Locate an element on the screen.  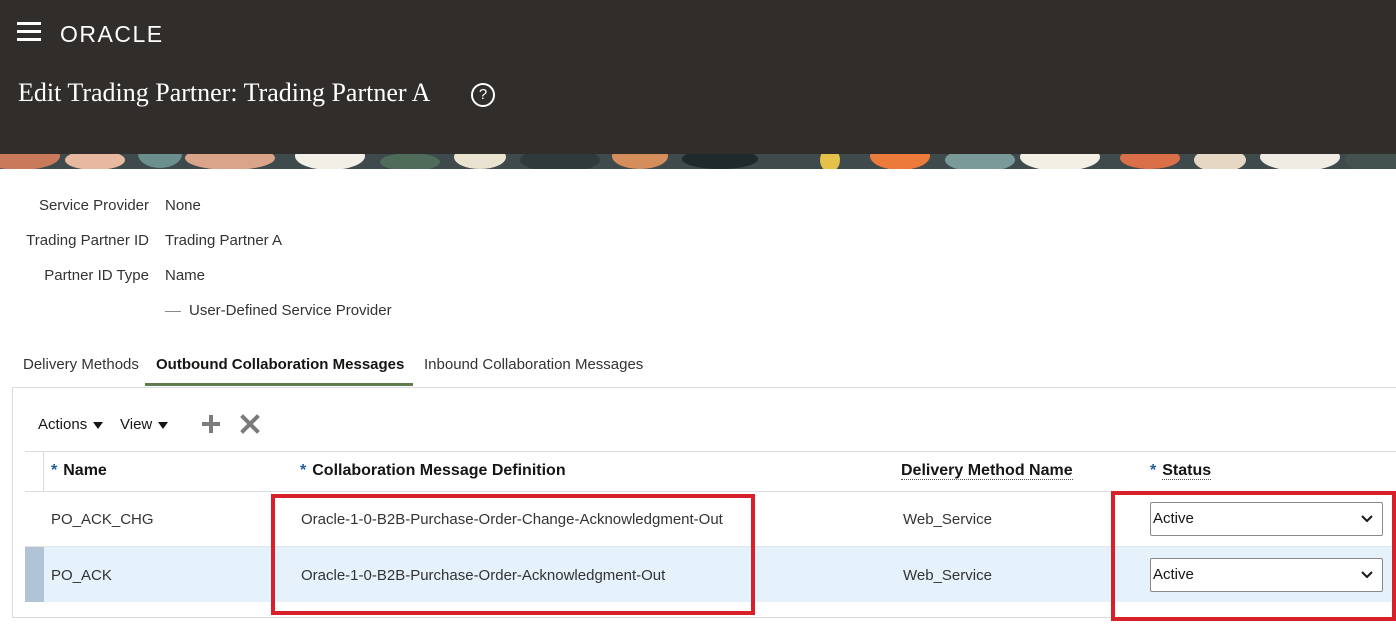
oracle-logo: ORACLE is located at coordinates (112, 34).